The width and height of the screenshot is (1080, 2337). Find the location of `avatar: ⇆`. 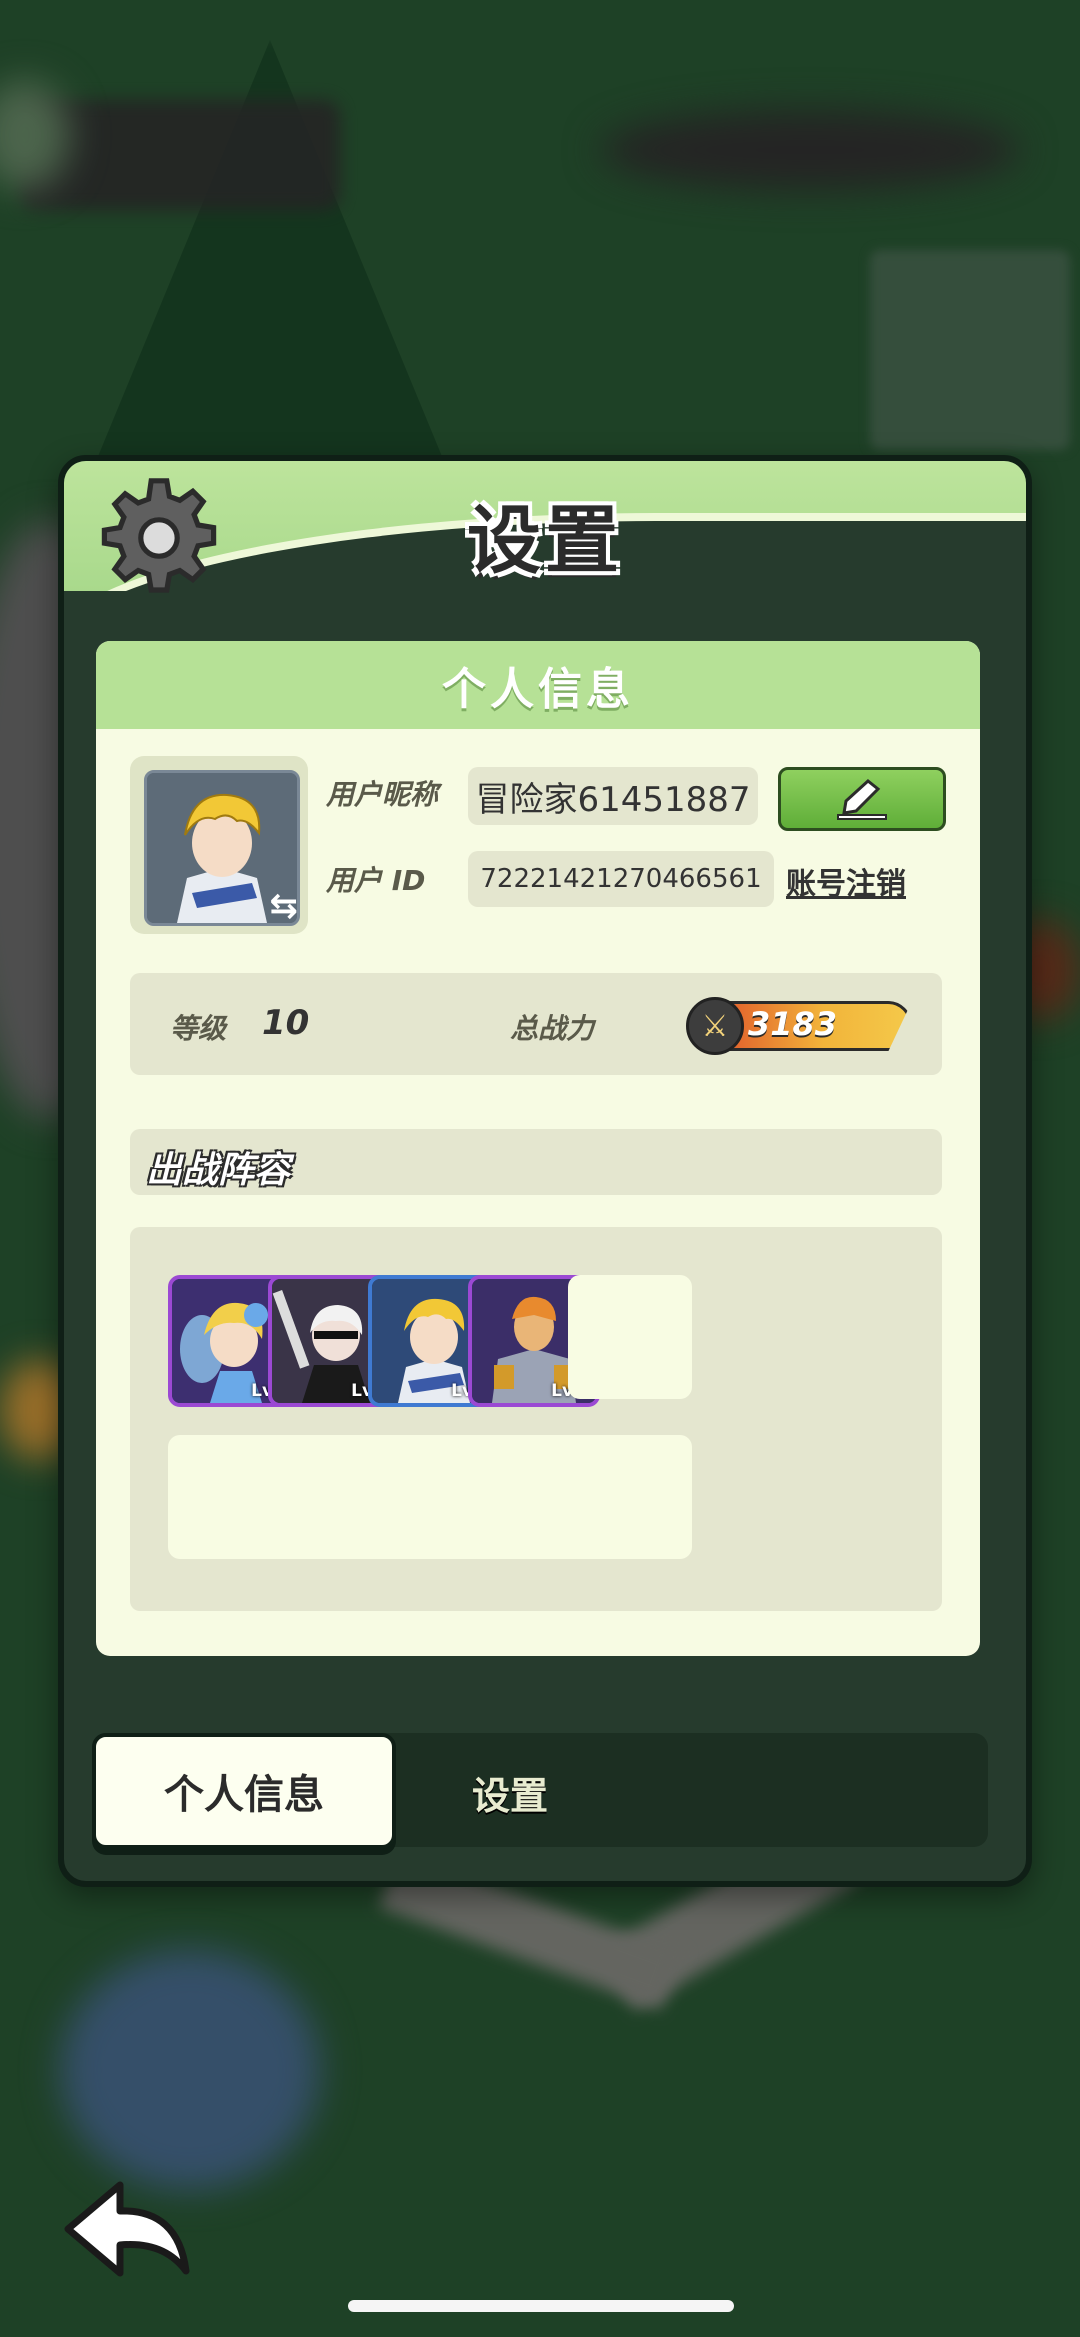

avatar: ⇆ is located at coordinates (219, 845).